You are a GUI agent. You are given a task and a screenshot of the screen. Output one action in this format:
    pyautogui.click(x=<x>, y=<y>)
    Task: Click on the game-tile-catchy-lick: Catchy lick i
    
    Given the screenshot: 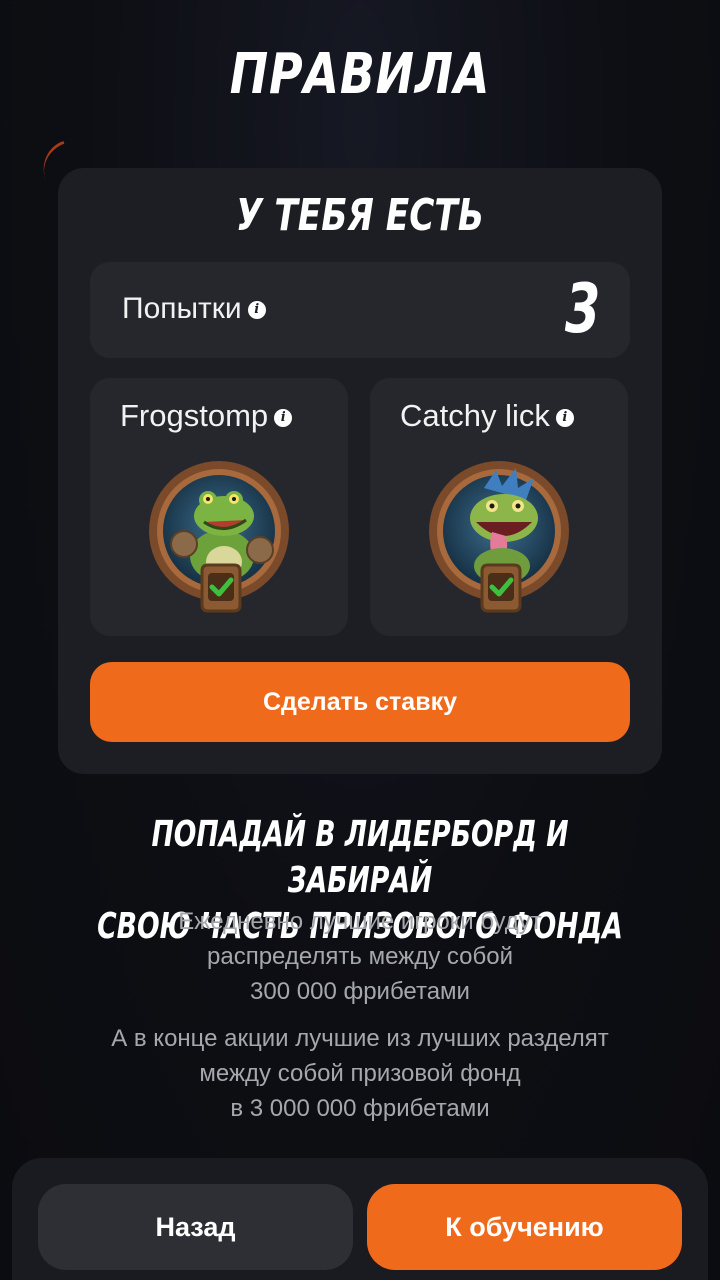 What is the action you would take?
    pyautogui.click(x=499, y=507)
    